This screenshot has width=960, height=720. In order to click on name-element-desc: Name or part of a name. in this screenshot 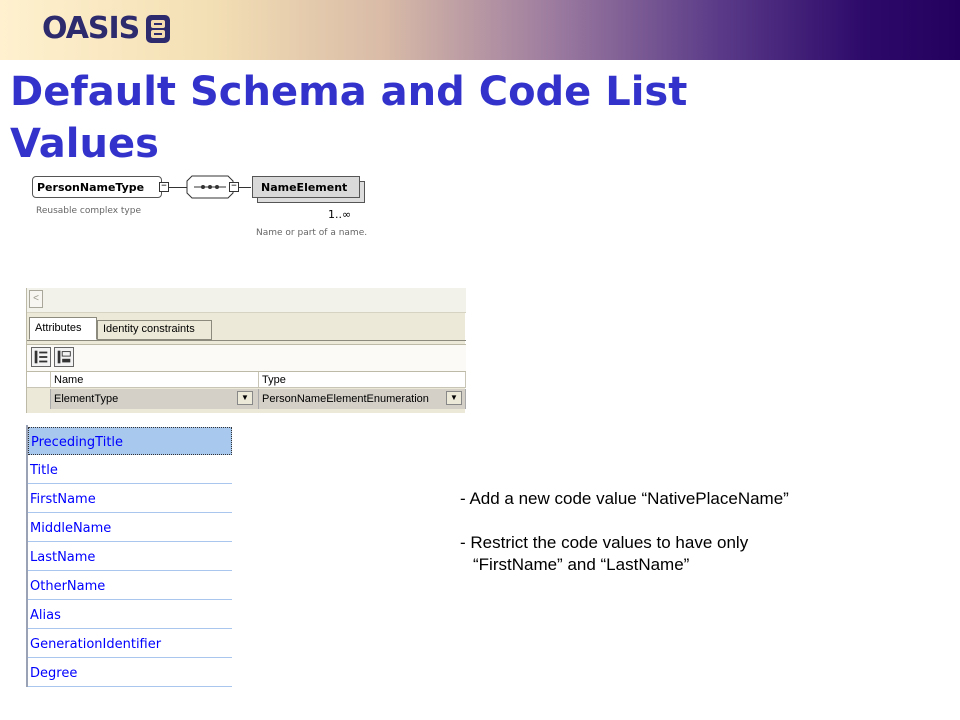, I will do `click(312, 233)`.